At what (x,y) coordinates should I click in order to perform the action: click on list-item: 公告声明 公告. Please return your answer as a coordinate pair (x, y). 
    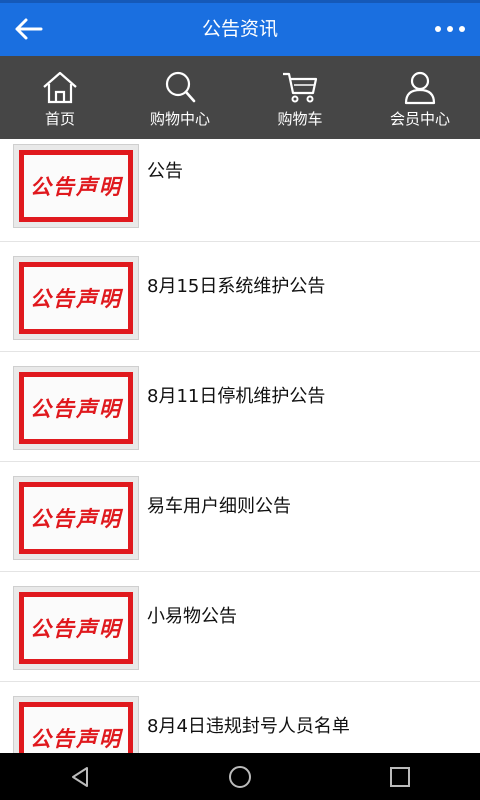
    Looking at the image, I should click on (240, 190).